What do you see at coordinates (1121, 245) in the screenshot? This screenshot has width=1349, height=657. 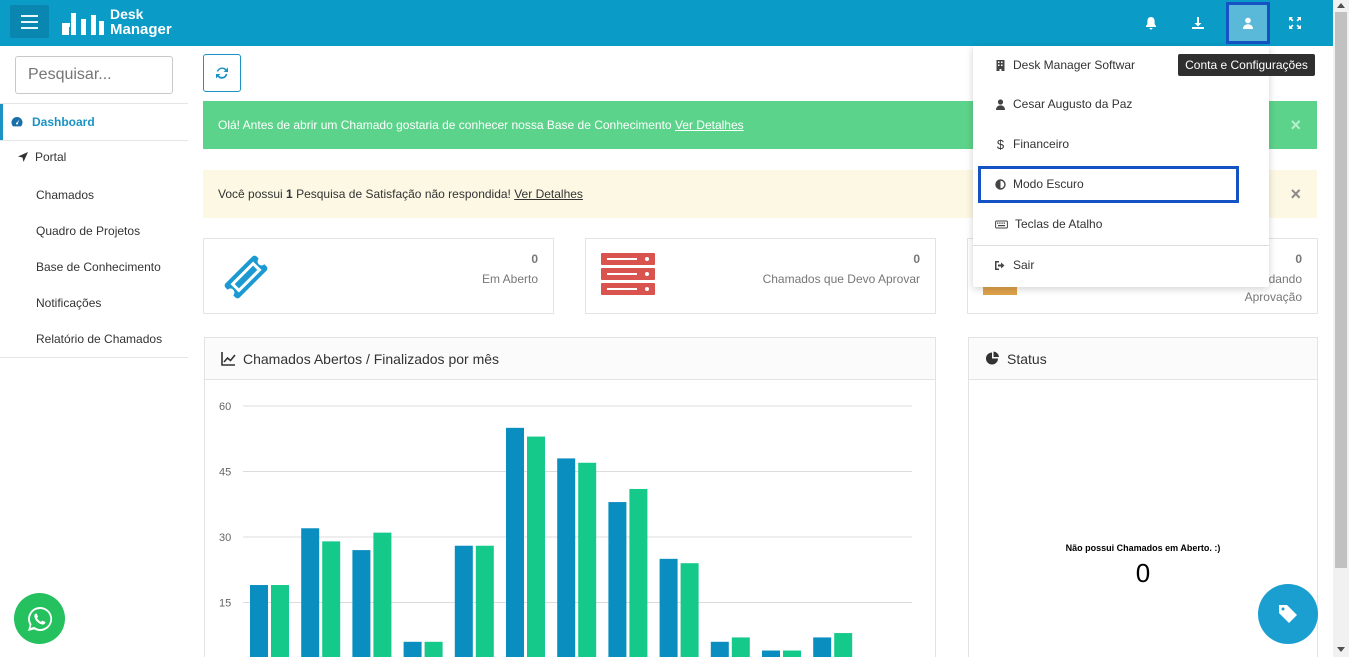 I see `menu-divider` at bounding box center [1121, 245].